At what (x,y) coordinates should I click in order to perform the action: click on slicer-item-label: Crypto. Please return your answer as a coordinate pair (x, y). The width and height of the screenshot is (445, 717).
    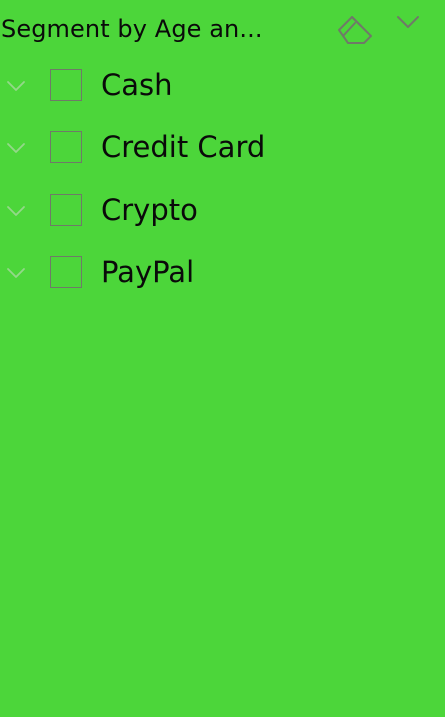
    Looking at the image, I should click on (149, 210).